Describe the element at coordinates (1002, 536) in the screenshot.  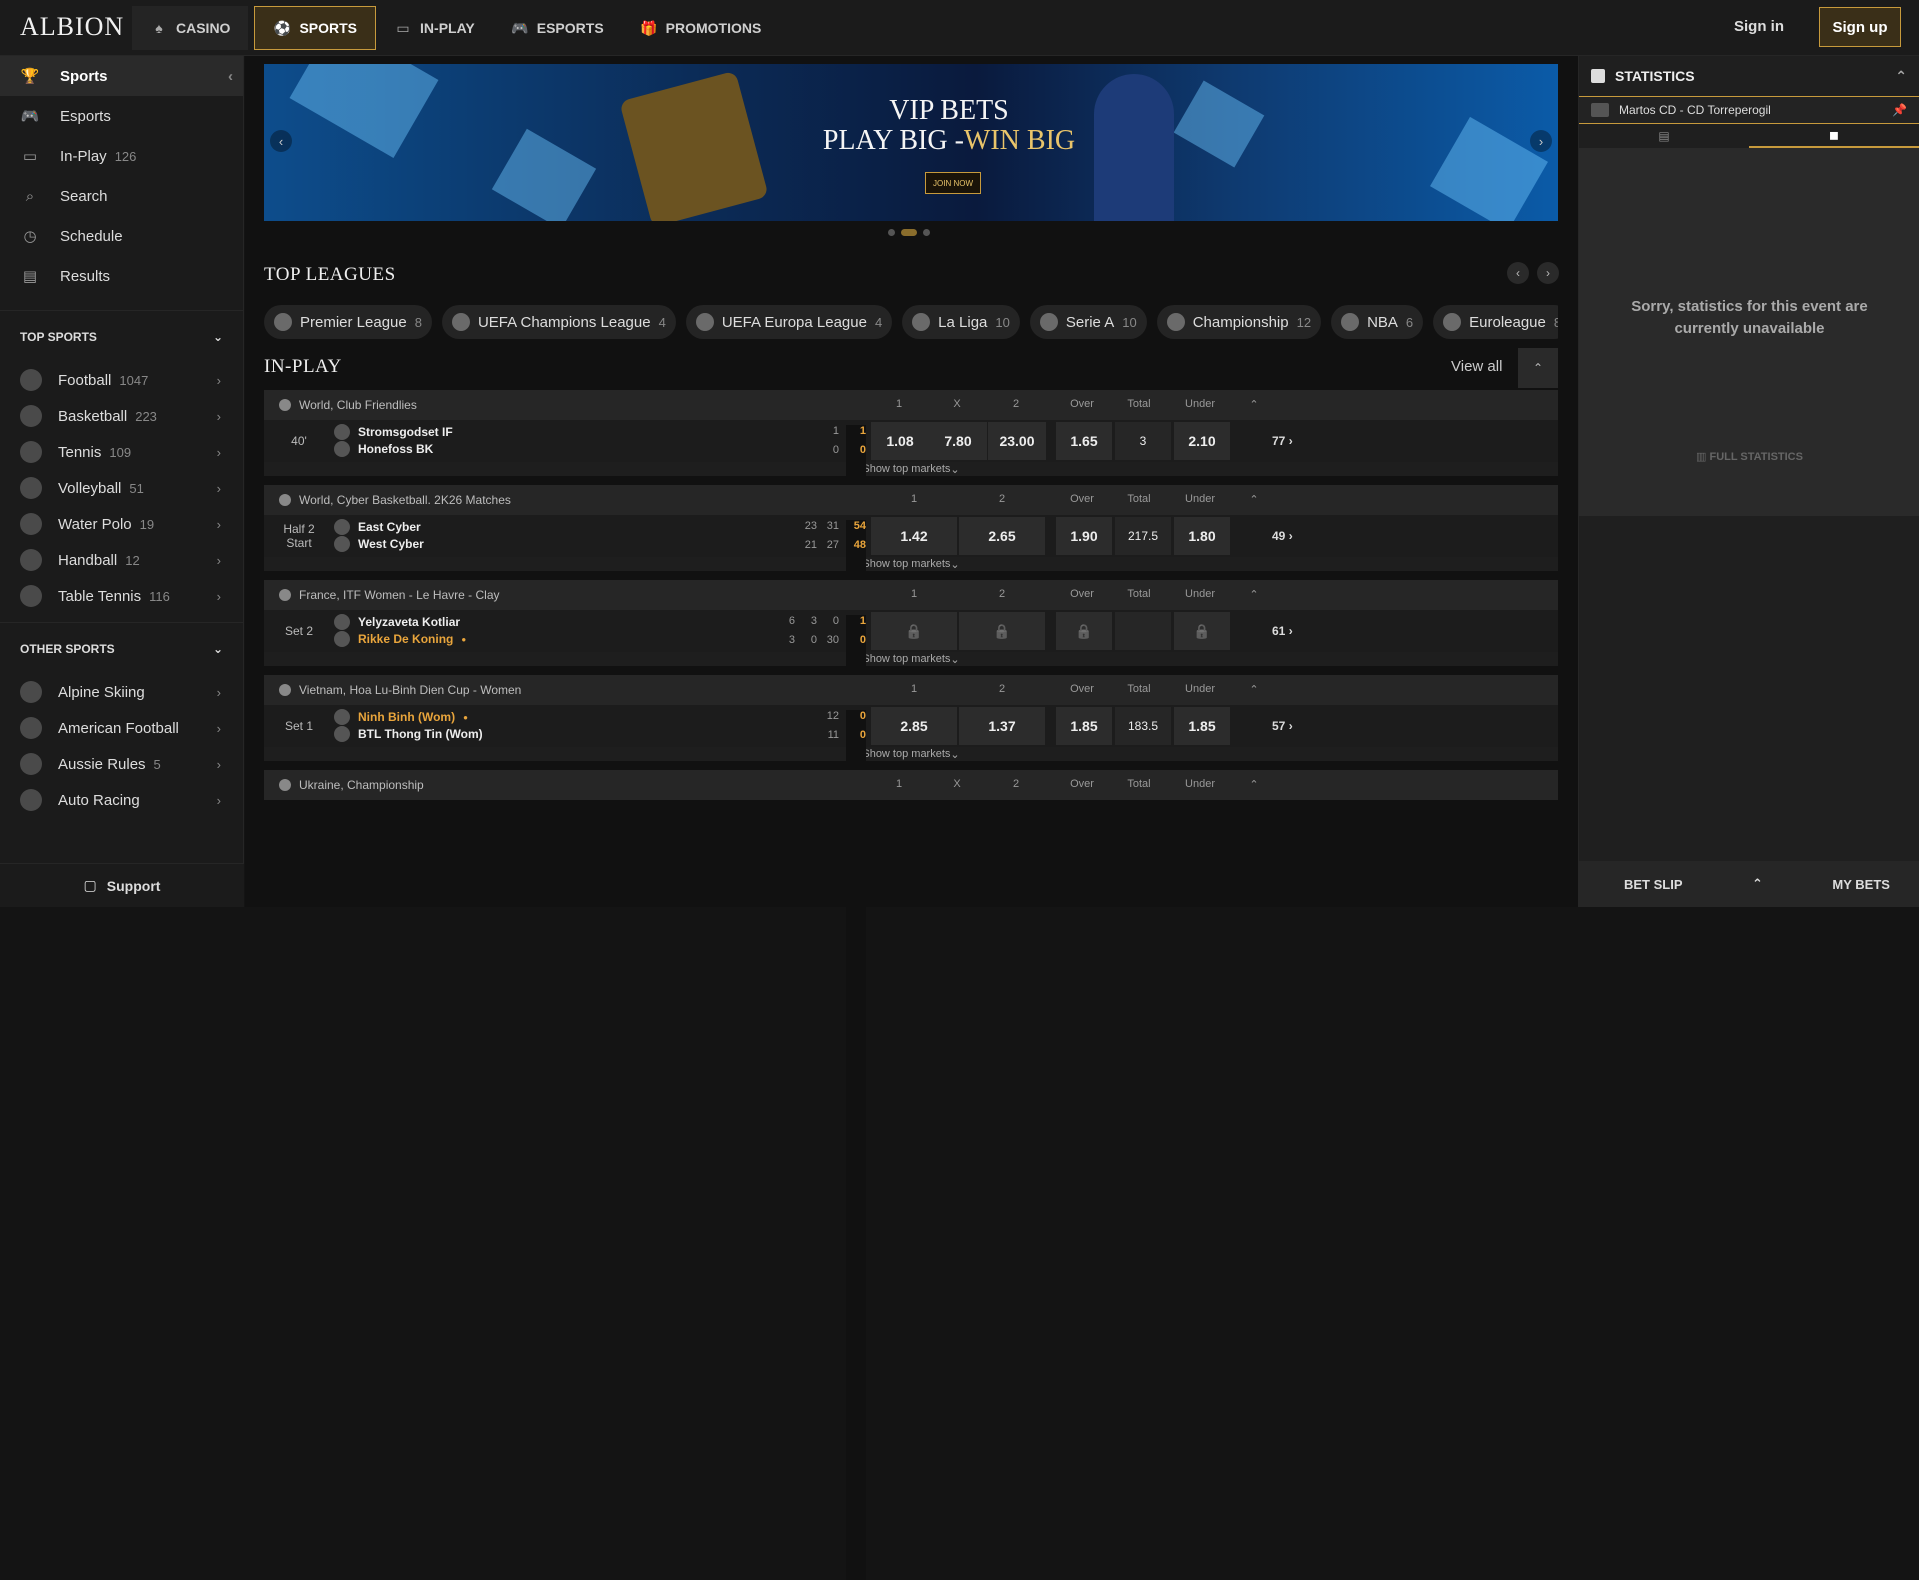
I see `odd-button: 2.65` at that location.